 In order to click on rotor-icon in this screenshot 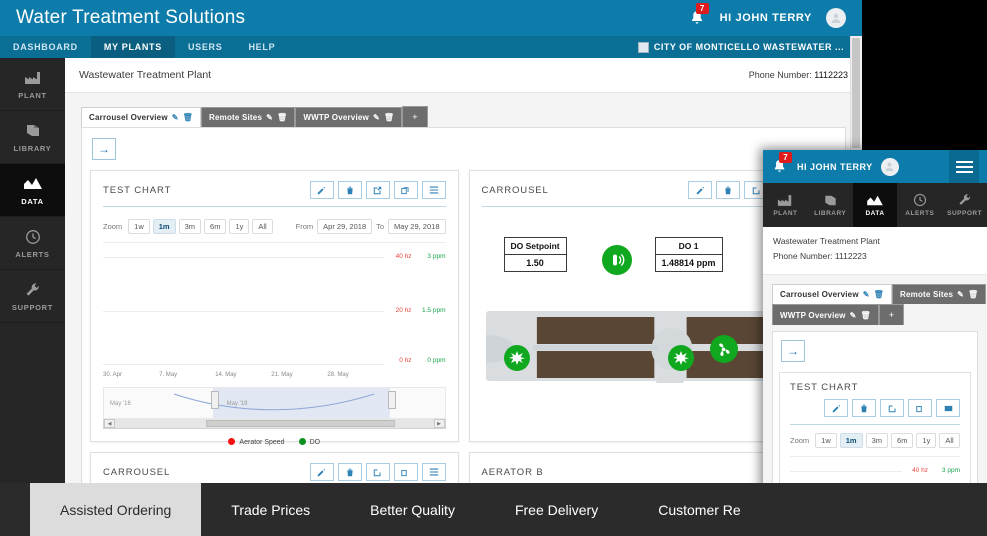, I will do `click(680, 358)`.